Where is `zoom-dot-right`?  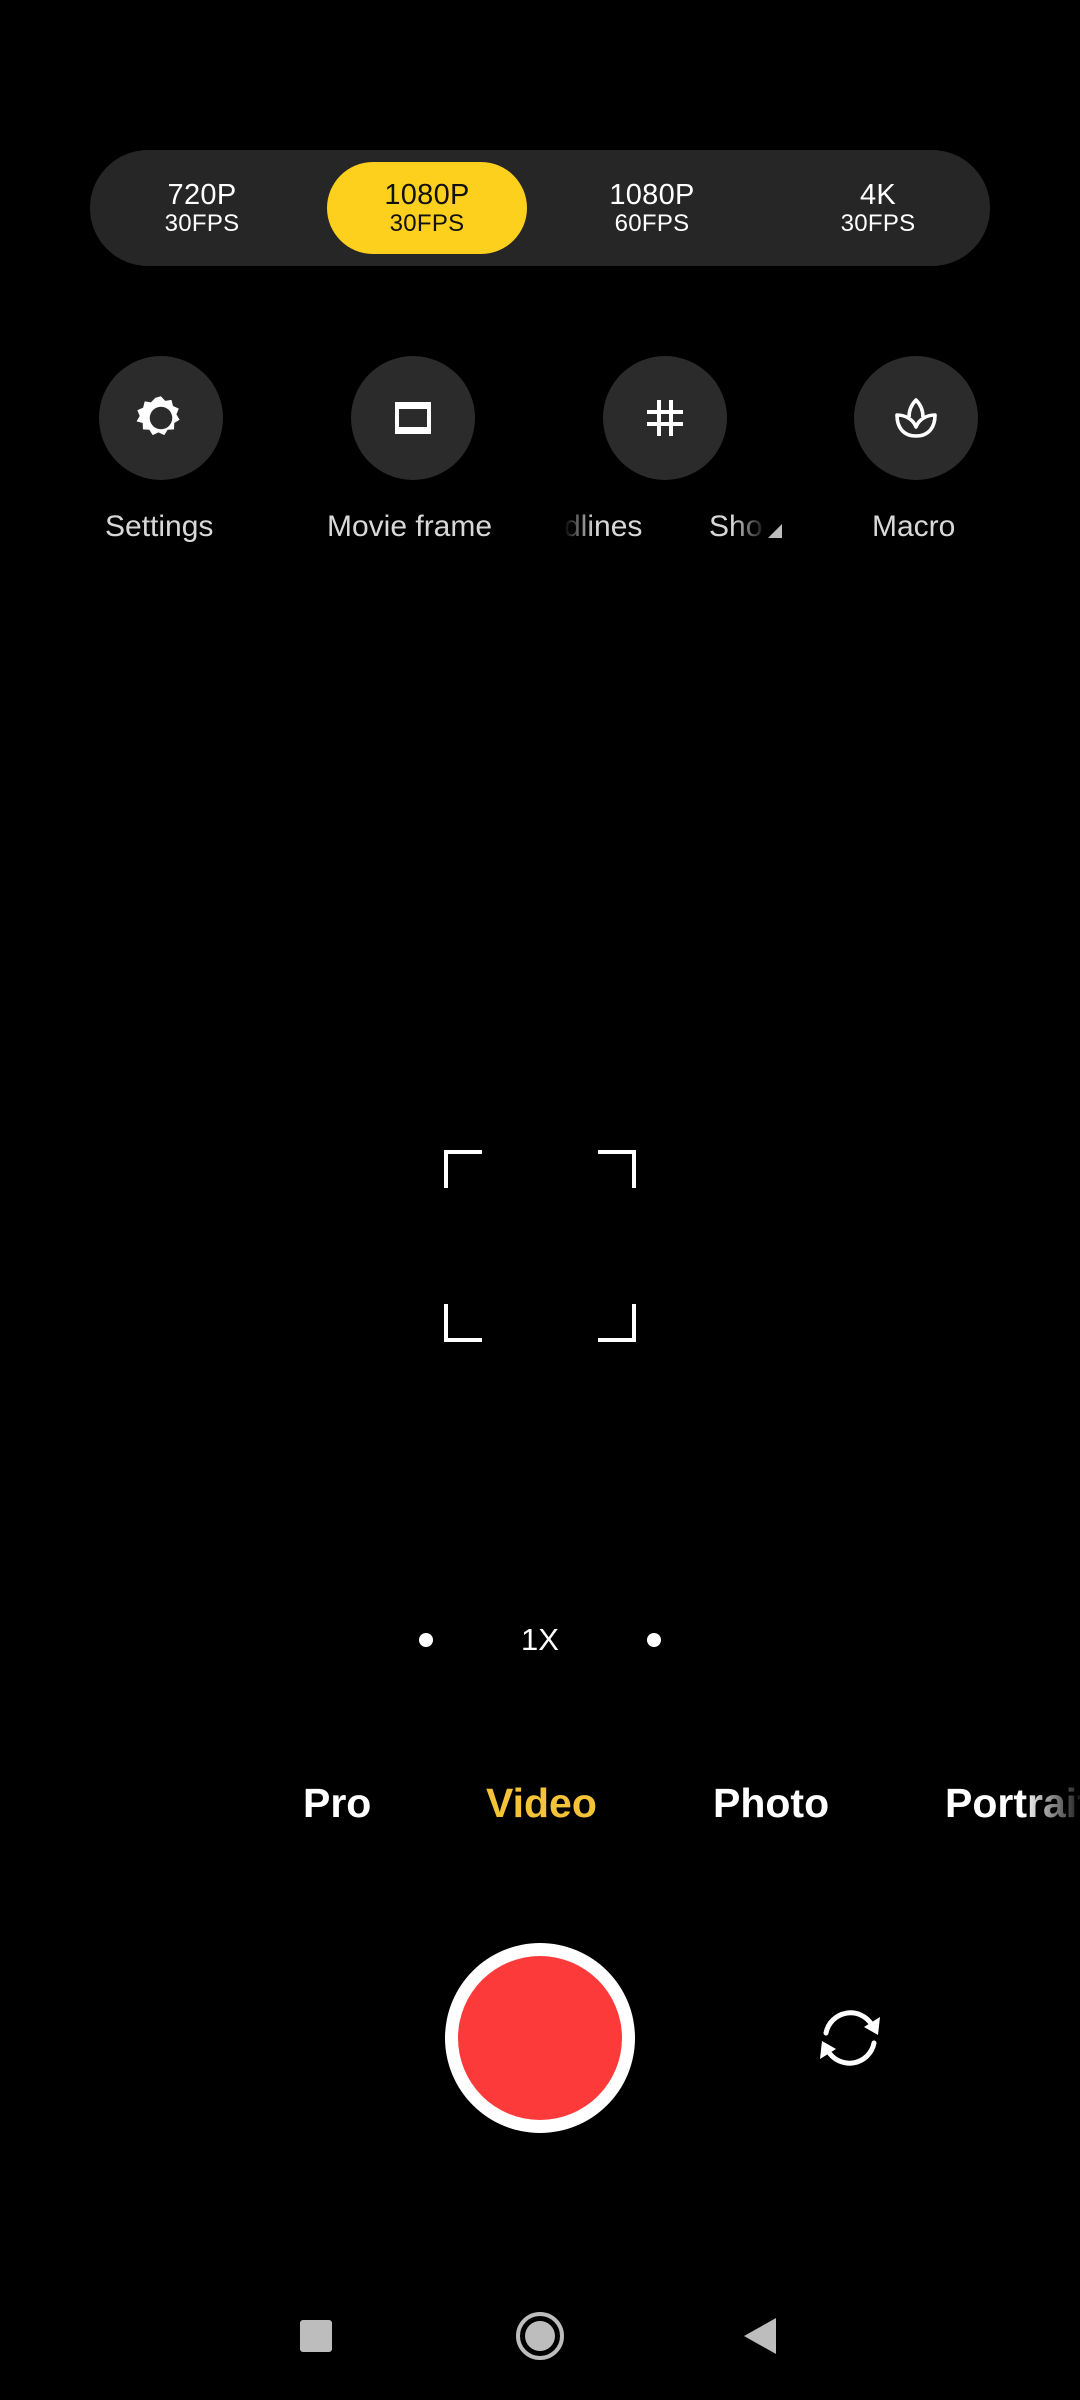
zoom-dot-right is located at coordinates (654, 1640).